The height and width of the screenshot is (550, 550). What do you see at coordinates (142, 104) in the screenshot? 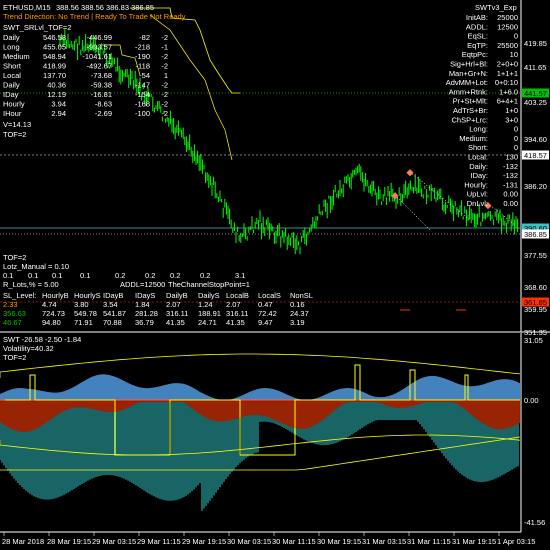
I see `sr-row-v3: -168` at bounding box center [142, 104].